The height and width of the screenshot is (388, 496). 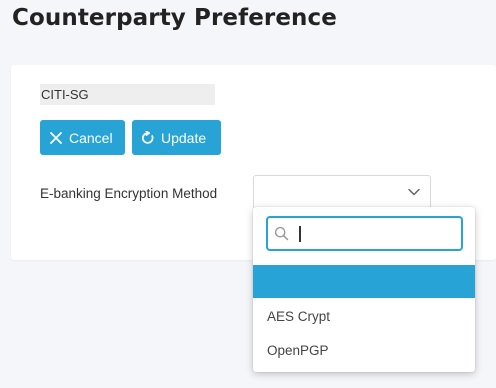 I want to click on dropdown-option-openpgp: OpenPGP, so click(x=364, y=350).